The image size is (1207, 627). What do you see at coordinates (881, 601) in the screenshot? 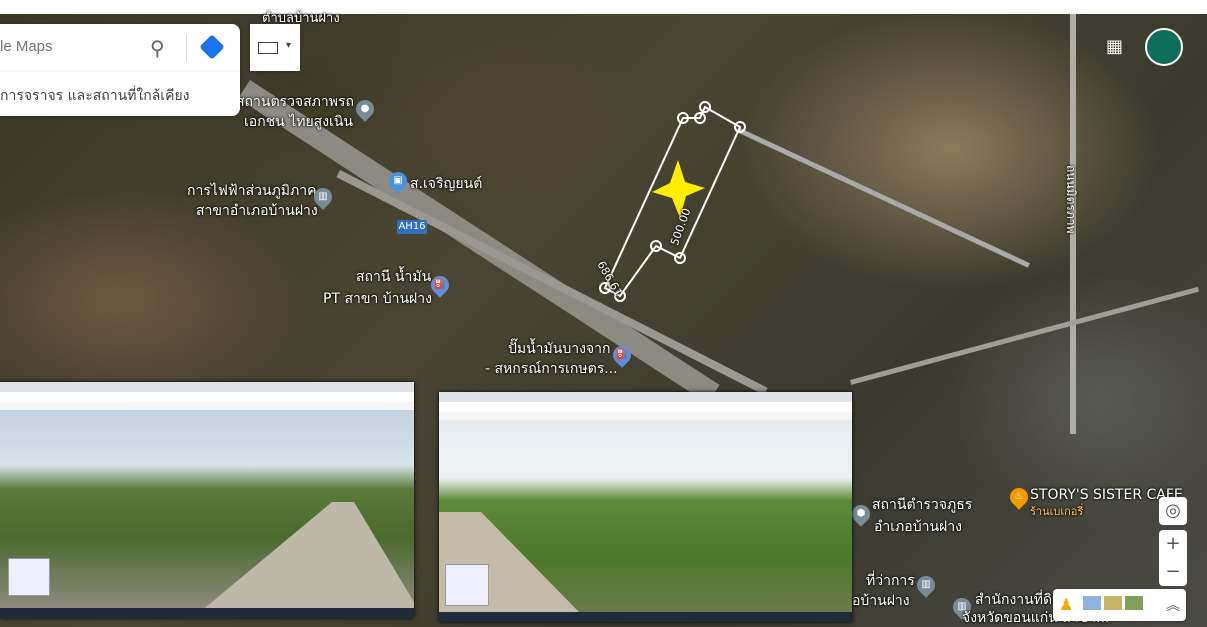
I see `label-district-2: อบ้านฝาง` at bounding box center [881, 601].